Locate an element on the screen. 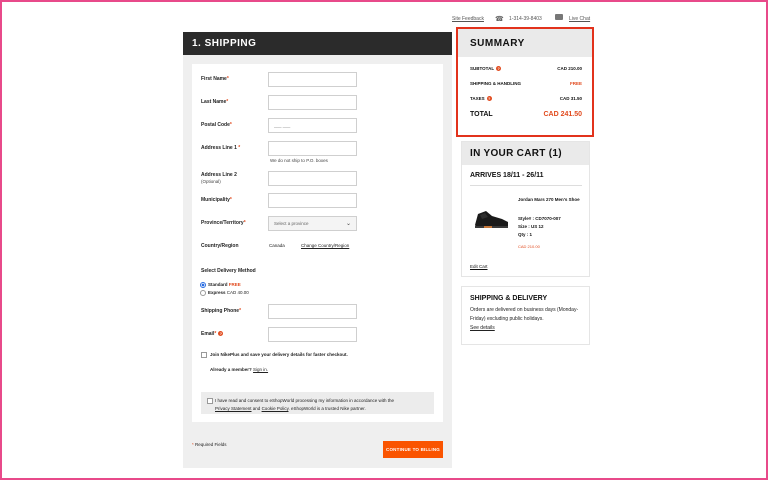 The width and height of the screenshot is (768, 480). address1-input is located at coordinates (312, 148).